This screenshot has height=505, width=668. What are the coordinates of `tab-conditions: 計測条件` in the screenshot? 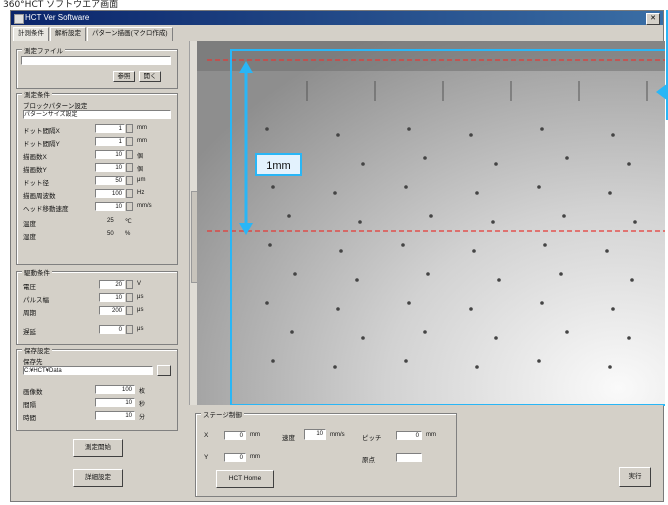 It's located at (31, 34).